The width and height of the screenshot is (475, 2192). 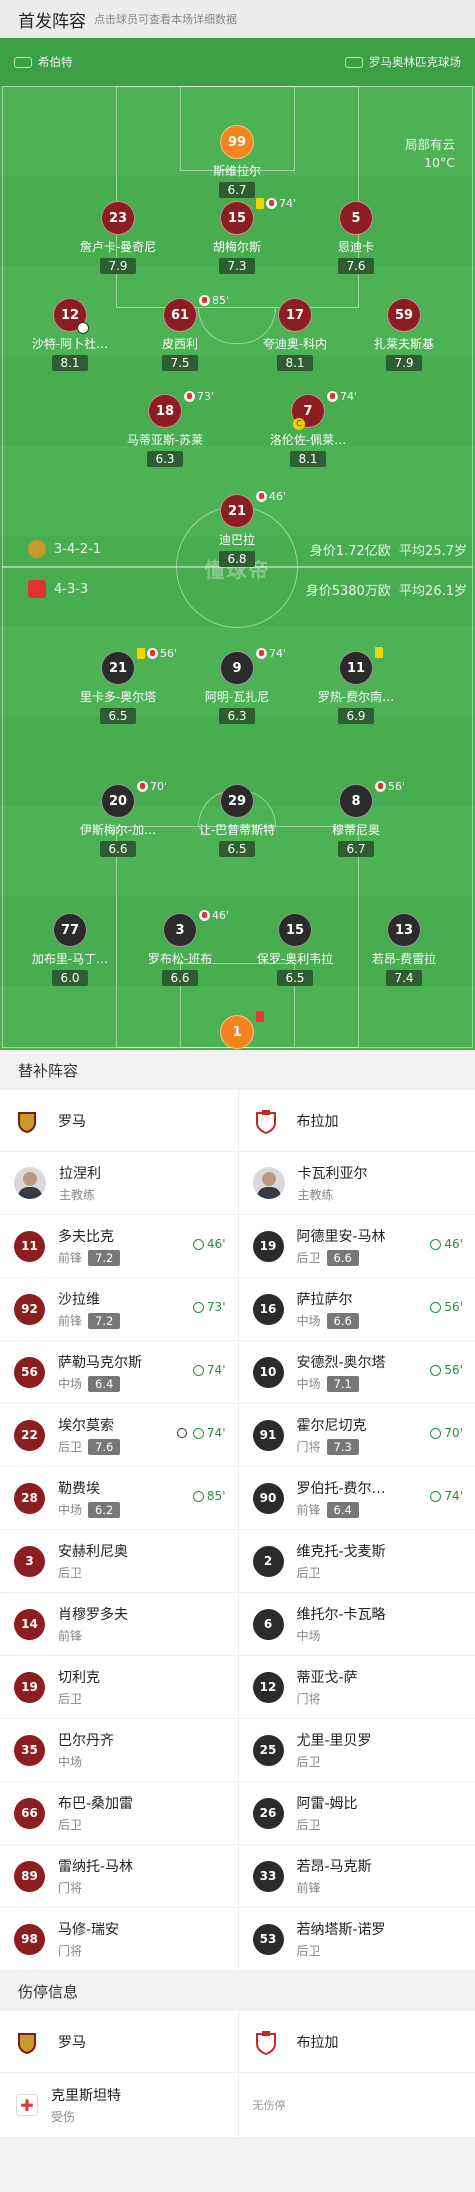 I want to click on sub-in-time: 70', so click(x=446, y=1433).